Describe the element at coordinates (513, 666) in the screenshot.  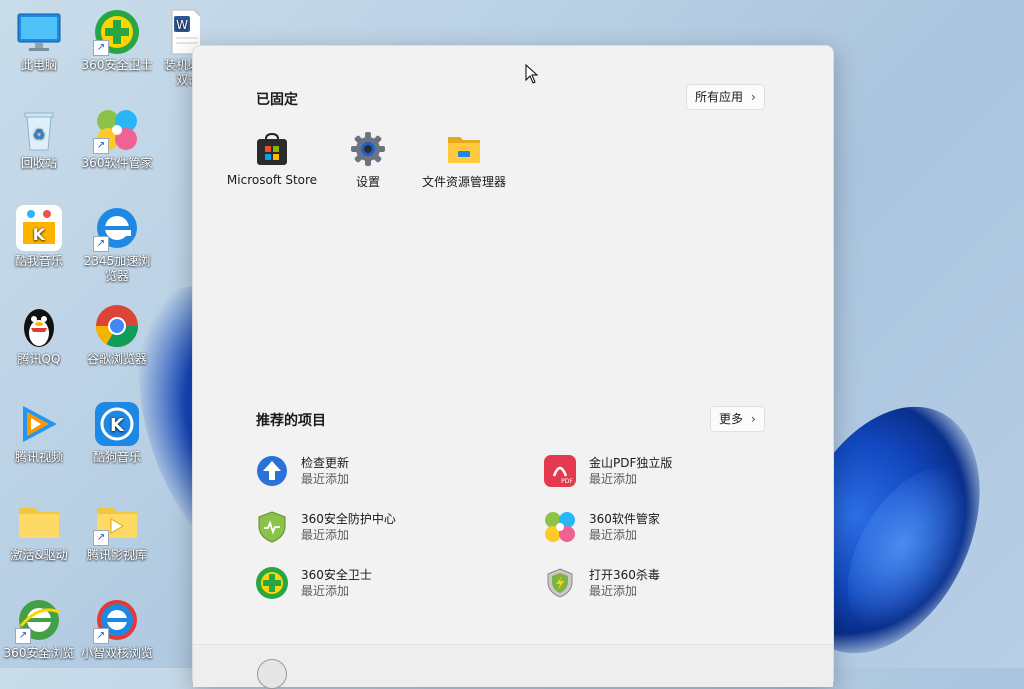
I see `start-menu-footer` at that location.